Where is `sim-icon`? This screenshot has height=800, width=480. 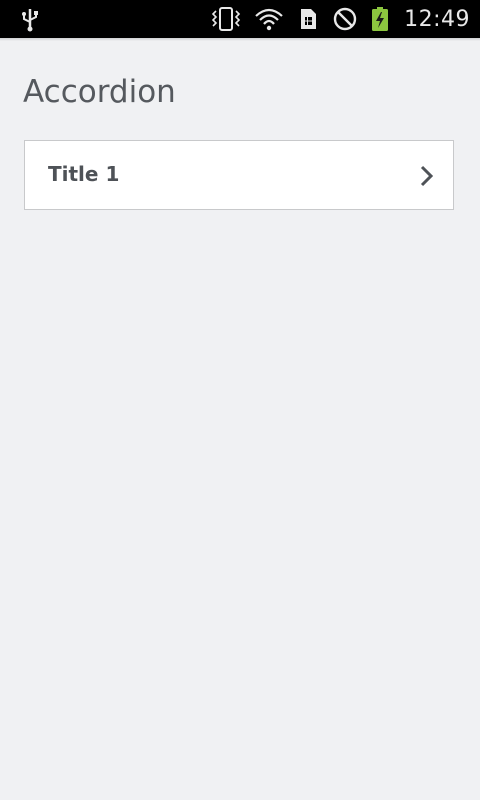
sim-icon is located at coordinates (308, 19).